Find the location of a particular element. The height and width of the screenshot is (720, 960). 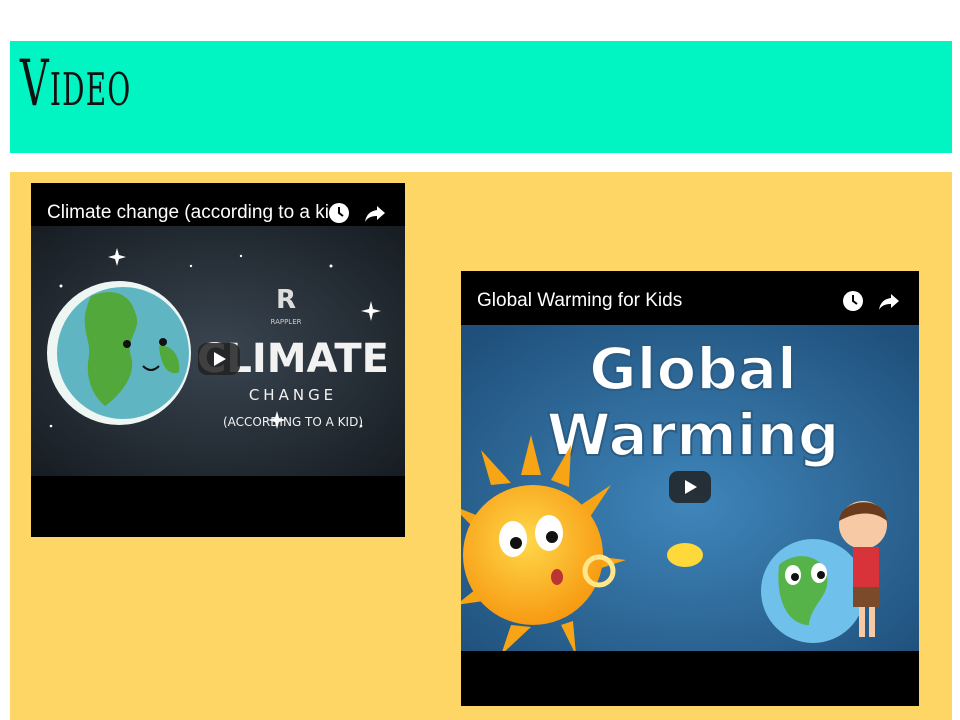

video-title: Global Warming for Kids is located at coordinates (579, 301).